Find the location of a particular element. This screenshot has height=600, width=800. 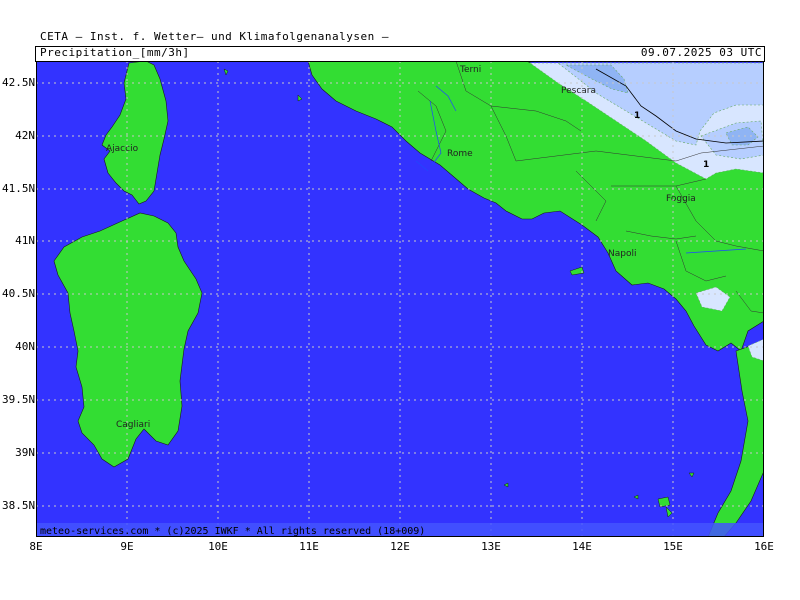

lon-tick-9e: 9E is located at coordinates (127, 546).